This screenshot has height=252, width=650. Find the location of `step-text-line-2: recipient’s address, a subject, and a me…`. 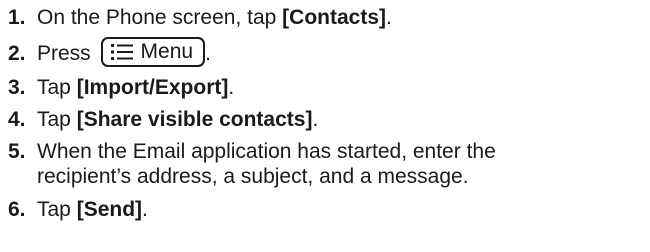

step-text-line-2: recipient’s address, a subject, and a me… is located at coordinates (253, 176).